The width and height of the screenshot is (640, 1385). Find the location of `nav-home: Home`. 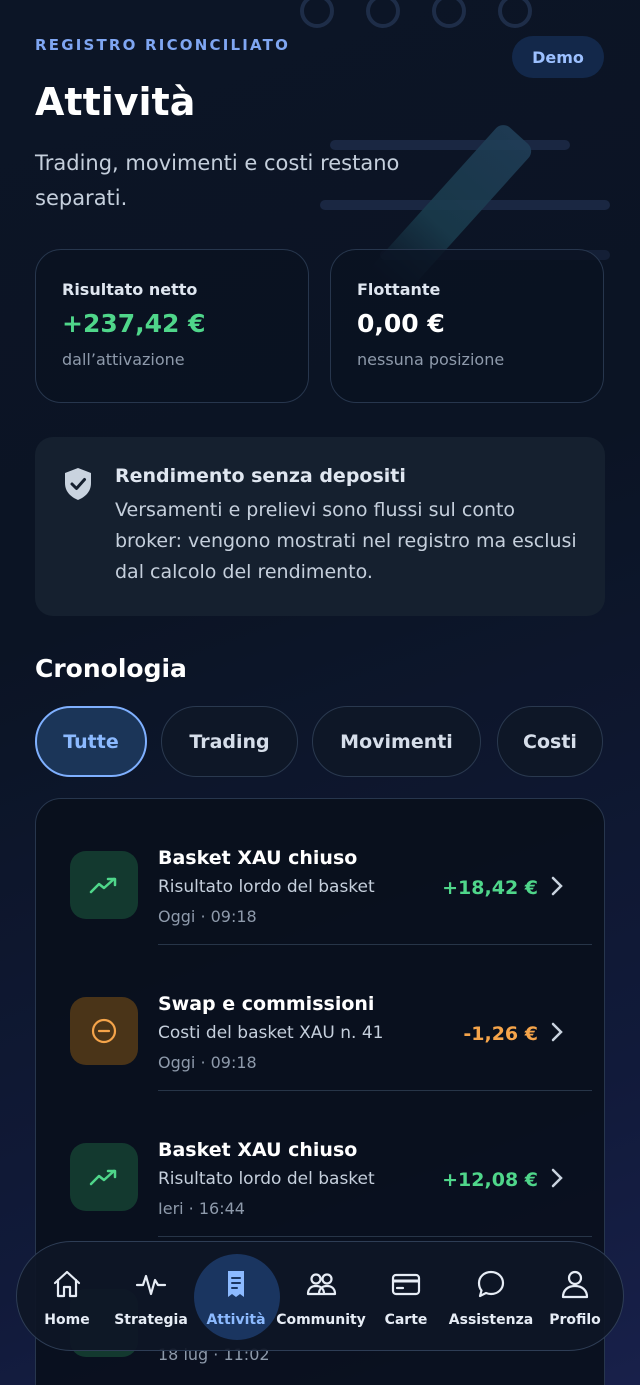

nav-home: Home is located at coordinates (67, 1297).